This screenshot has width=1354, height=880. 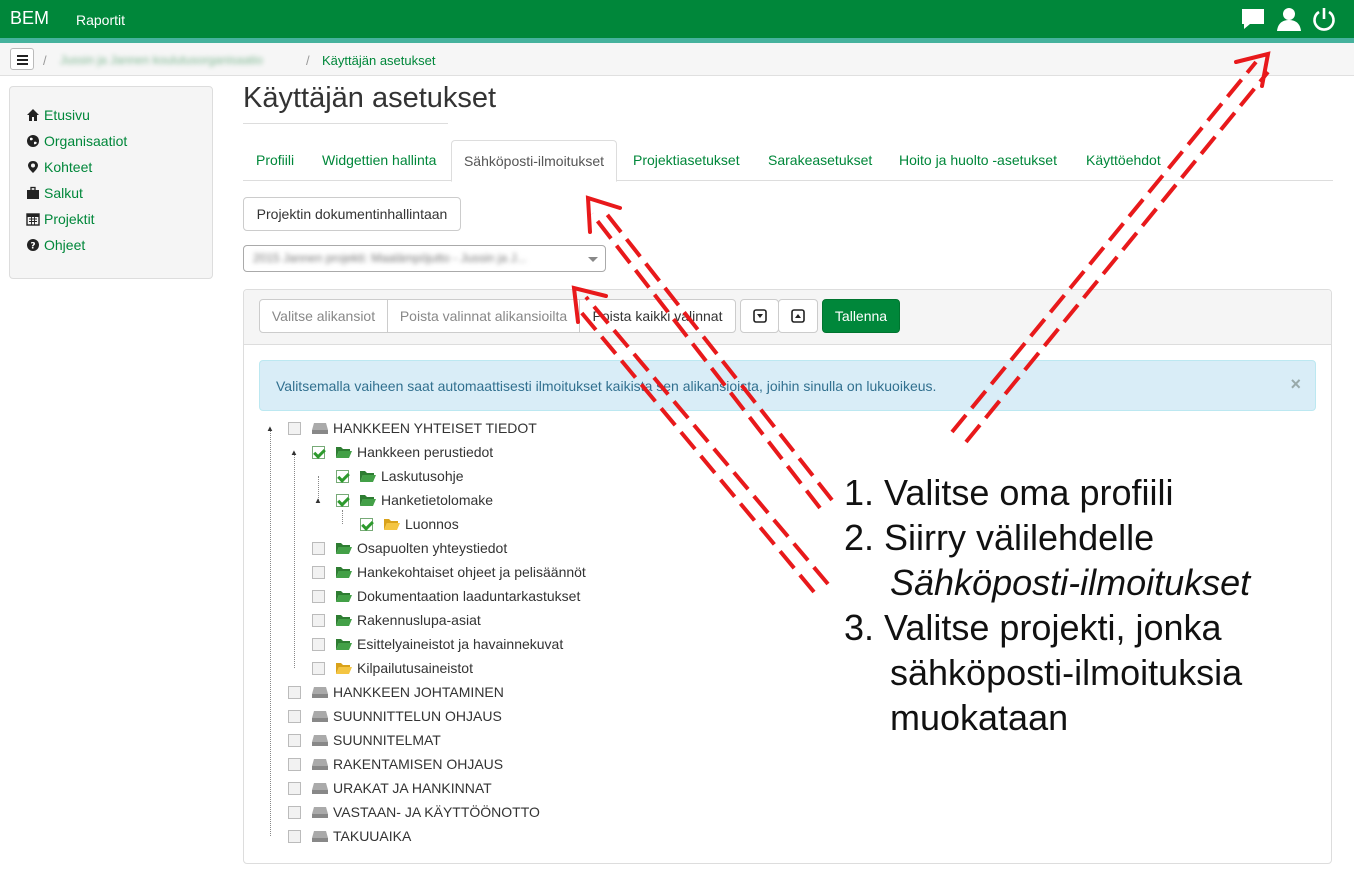 What do you see at coordinates (54, 193) in the screenshot?
I see `sidebar-item-salkut: Salkut` at bounding box center [54, 193].